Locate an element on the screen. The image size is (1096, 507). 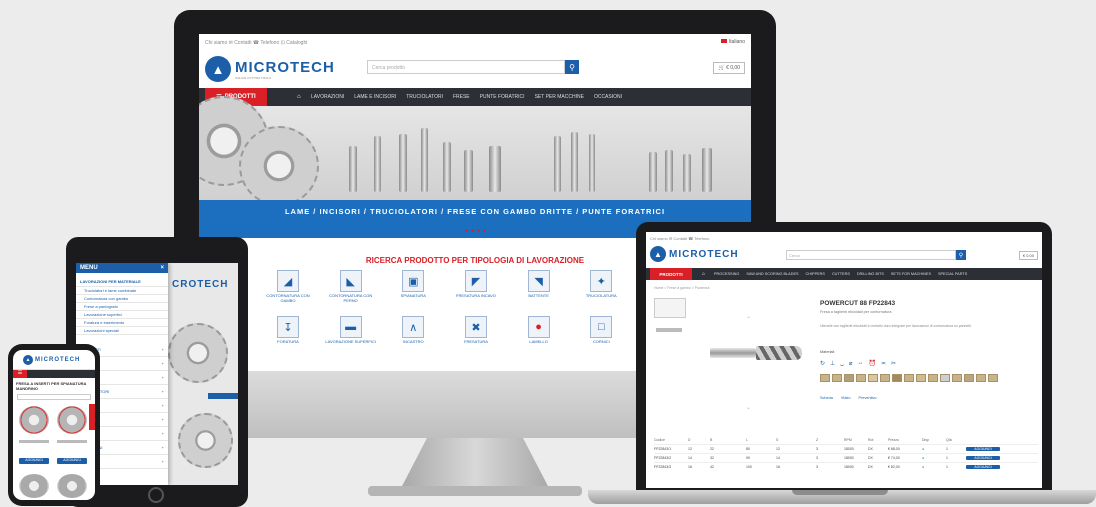
logo: ▲ MICROTECH ITALIAN CUTTING TOOLS is located at coordinates (270, 69).